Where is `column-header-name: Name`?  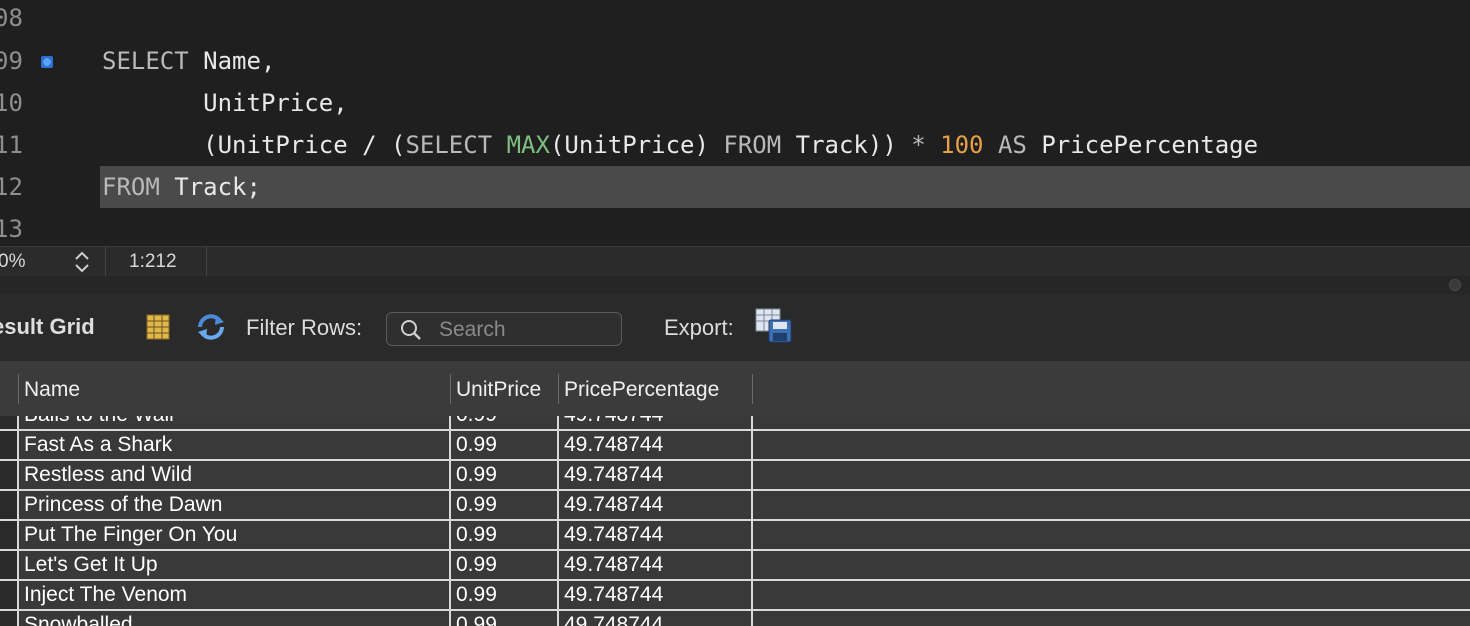 column-header-name: Name is located at coordinates (235, 389).